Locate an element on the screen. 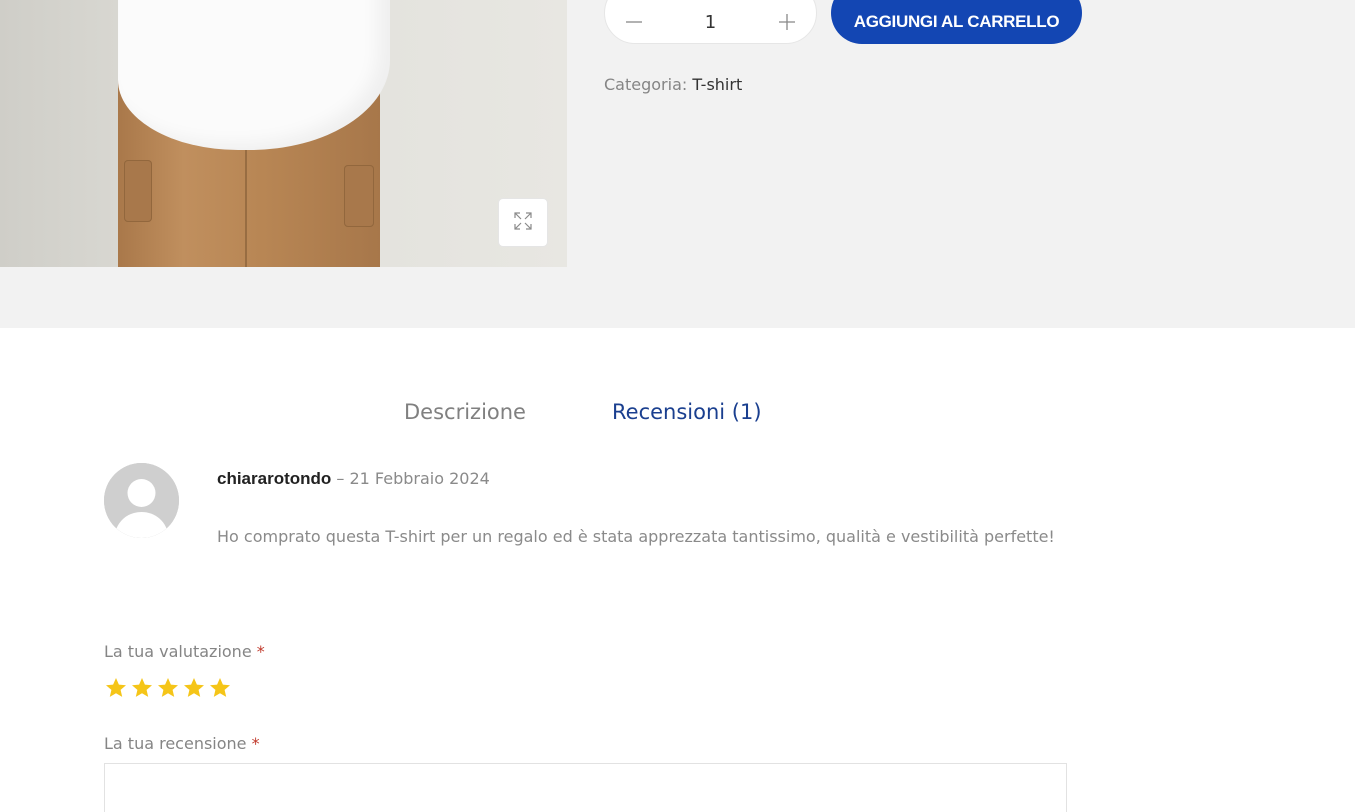 This screenshot has height=812, width=1355. product-photo-pocket-left is located at coordinates (138, 191).